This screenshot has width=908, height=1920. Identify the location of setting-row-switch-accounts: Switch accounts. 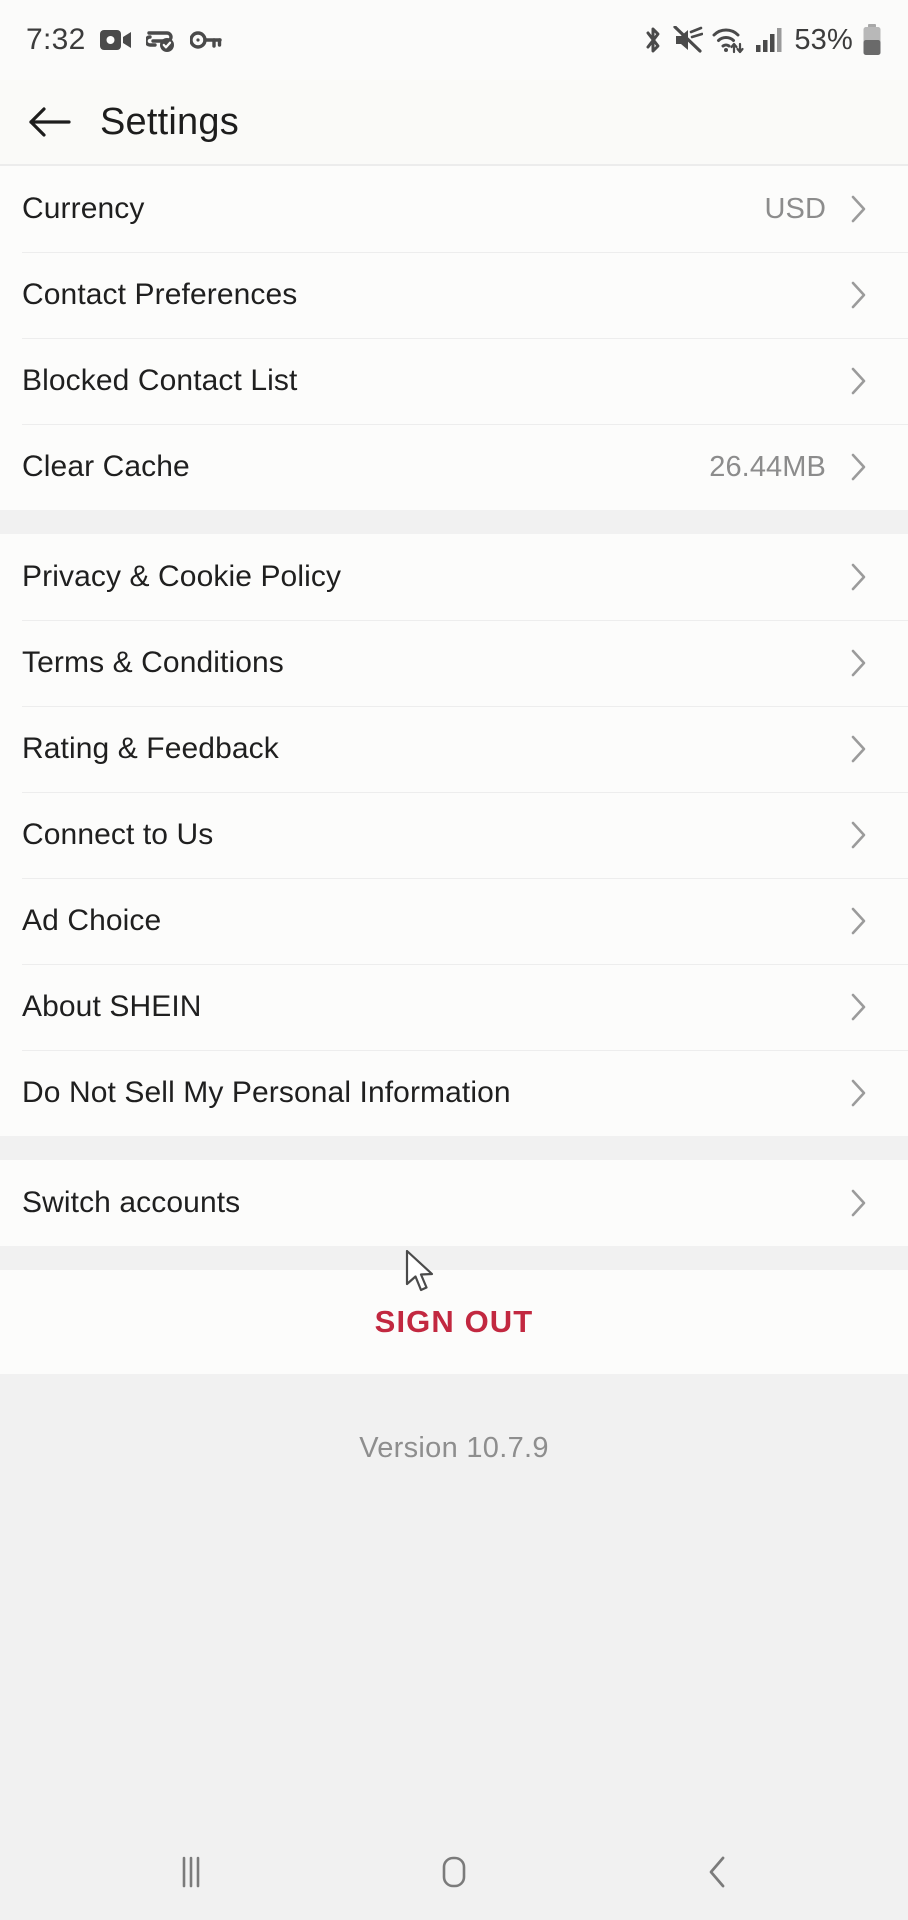
(454, 1203).